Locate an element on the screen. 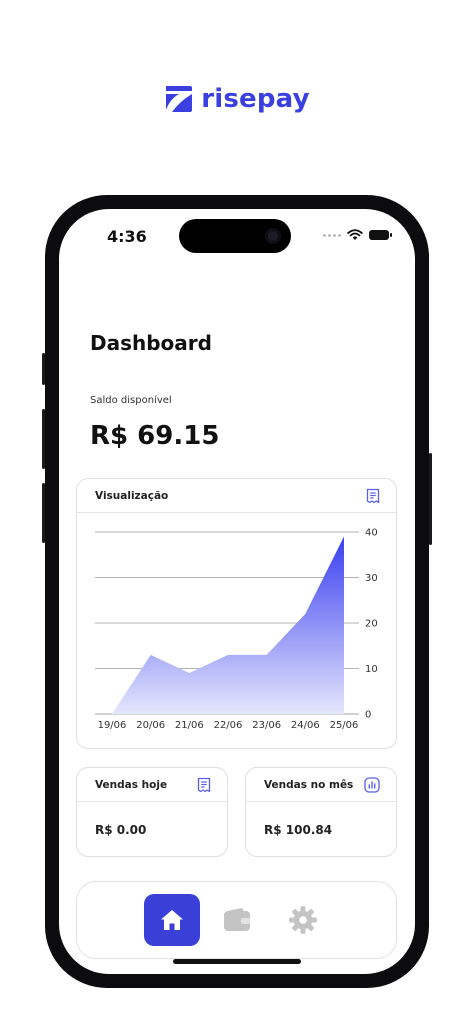 This screenshot has width=473, height=1024. risepay-logo-icon is located at coordinates (179, 99).